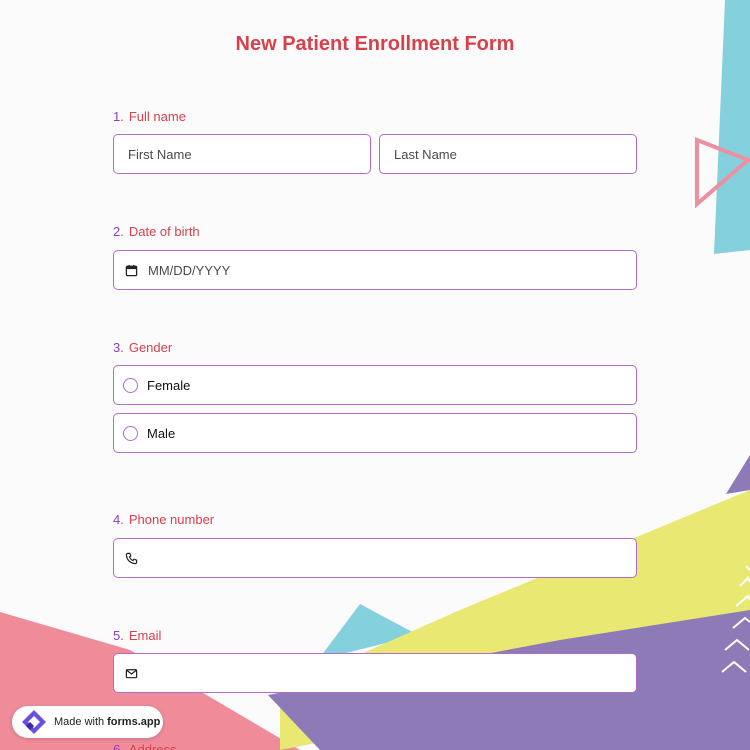 This screenshot has height=750, width=750. I want to click on first-name-input: First Name, so click(242, 154).